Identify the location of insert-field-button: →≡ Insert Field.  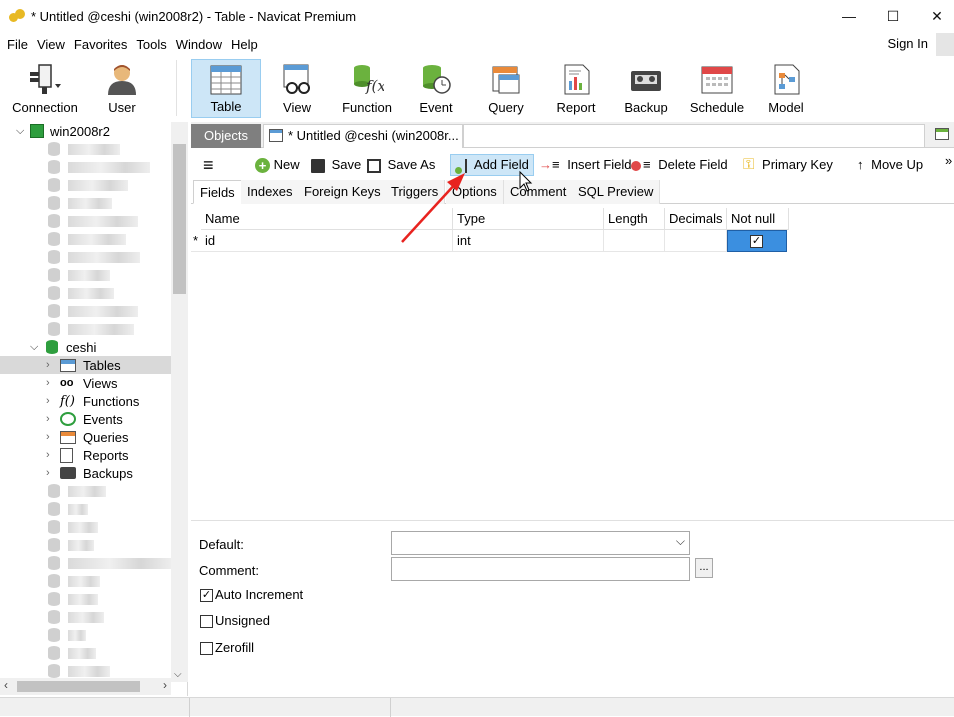
(585, 165).